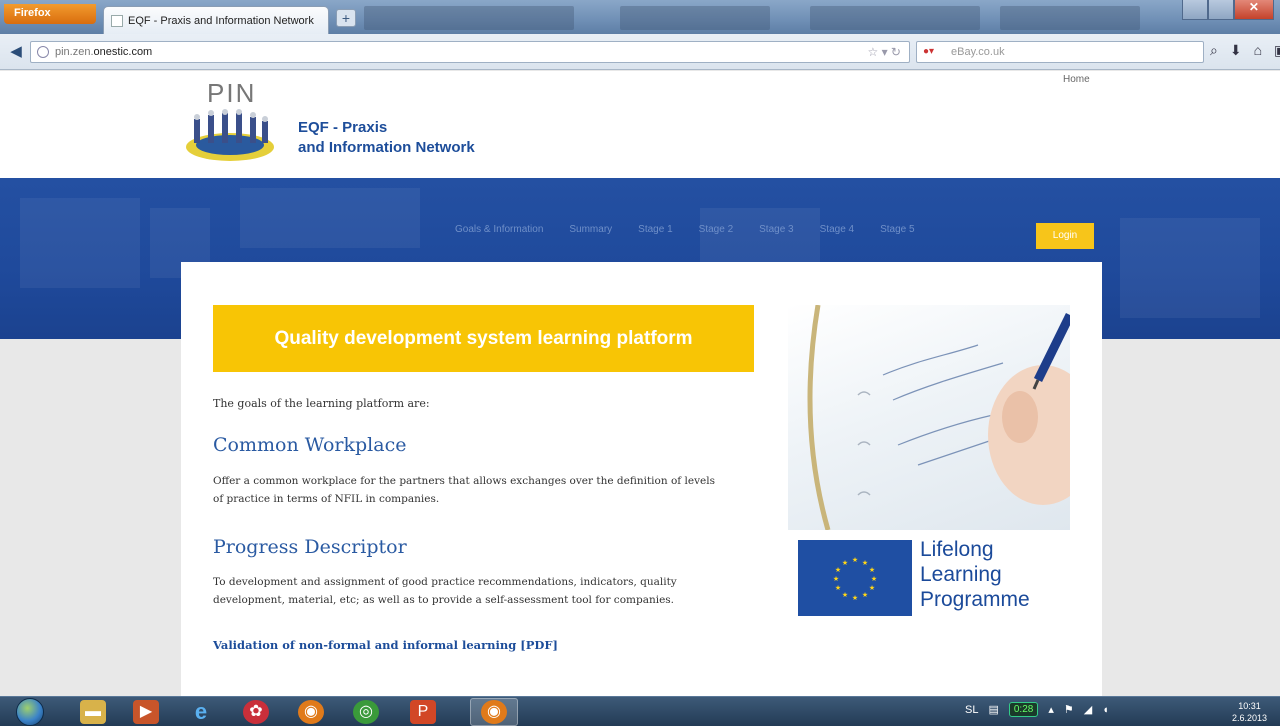  I want to click on flag-icon: ⚑, so click(1069, 709).